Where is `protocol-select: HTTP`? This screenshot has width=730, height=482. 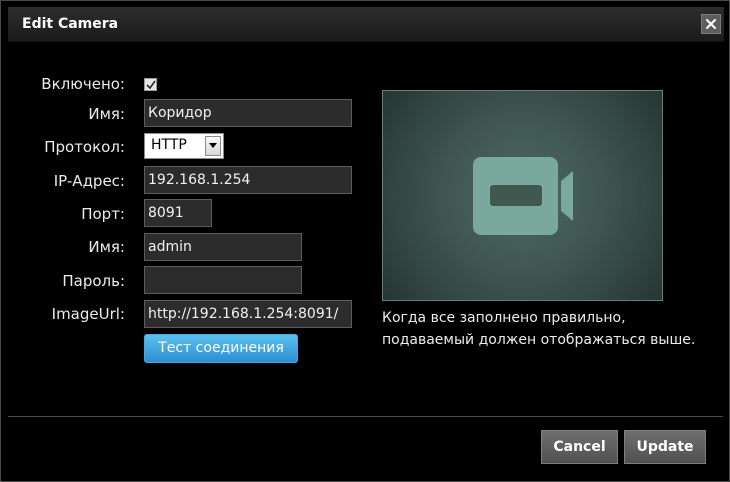 protocol-select: HTTP is located at coordinates (184, 146).